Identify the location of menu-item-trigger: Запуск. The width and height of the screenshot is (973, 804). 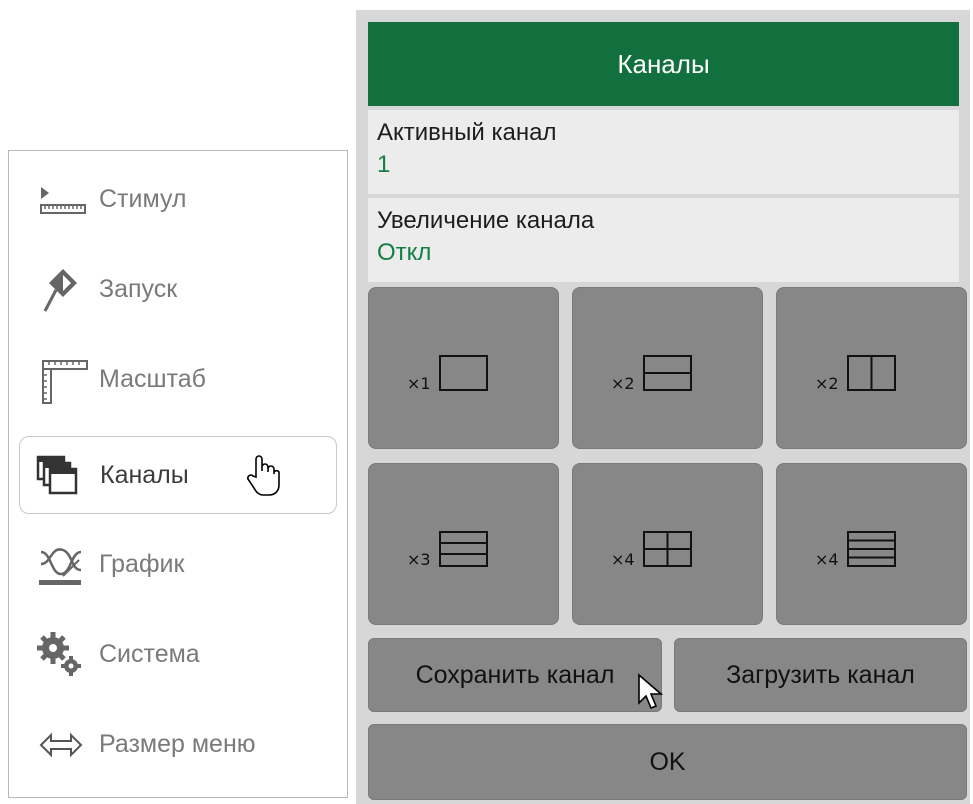
(178, 290).